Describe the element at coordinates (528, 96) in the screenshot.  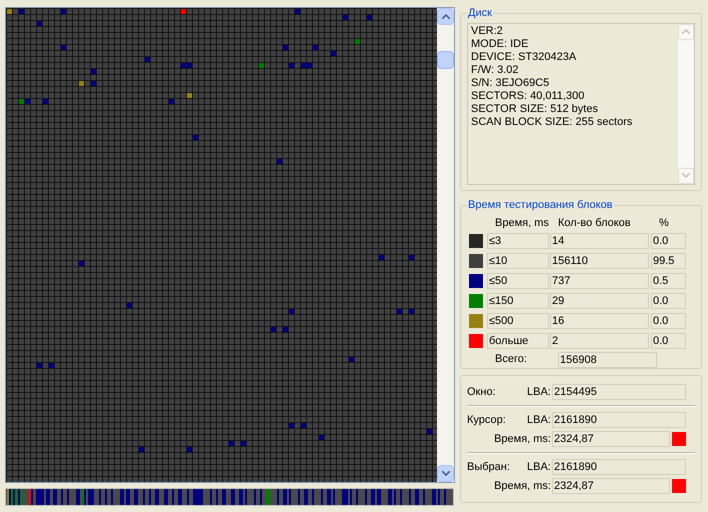
I see `info-line: SECTORS: 40,011,300` at that location.